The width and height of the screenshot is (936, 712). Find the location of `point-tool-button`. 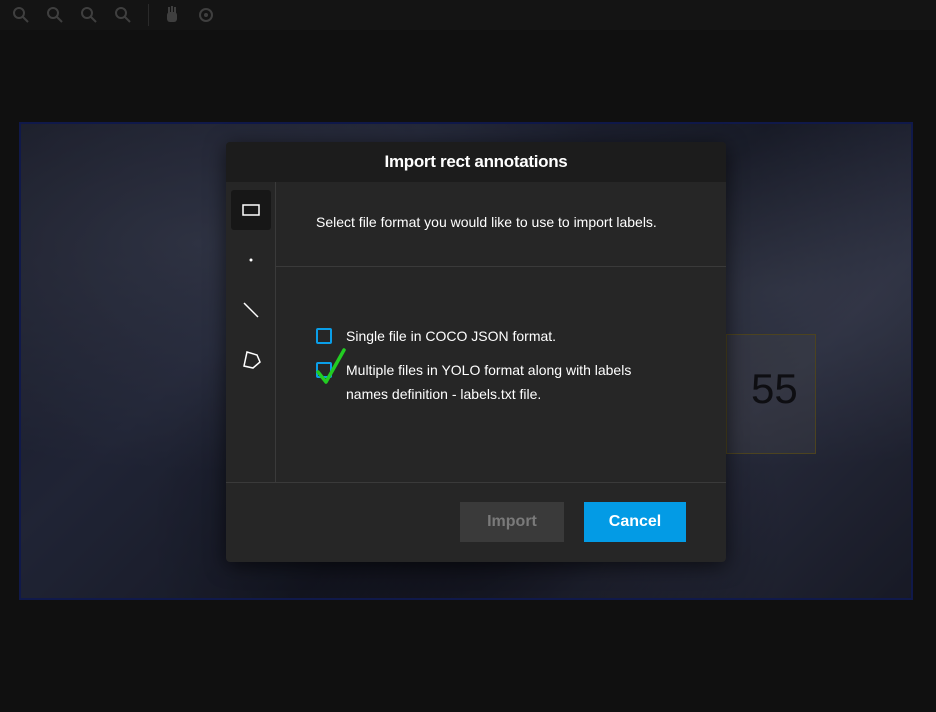

point-tool-button is located at coordinates (251, 260).